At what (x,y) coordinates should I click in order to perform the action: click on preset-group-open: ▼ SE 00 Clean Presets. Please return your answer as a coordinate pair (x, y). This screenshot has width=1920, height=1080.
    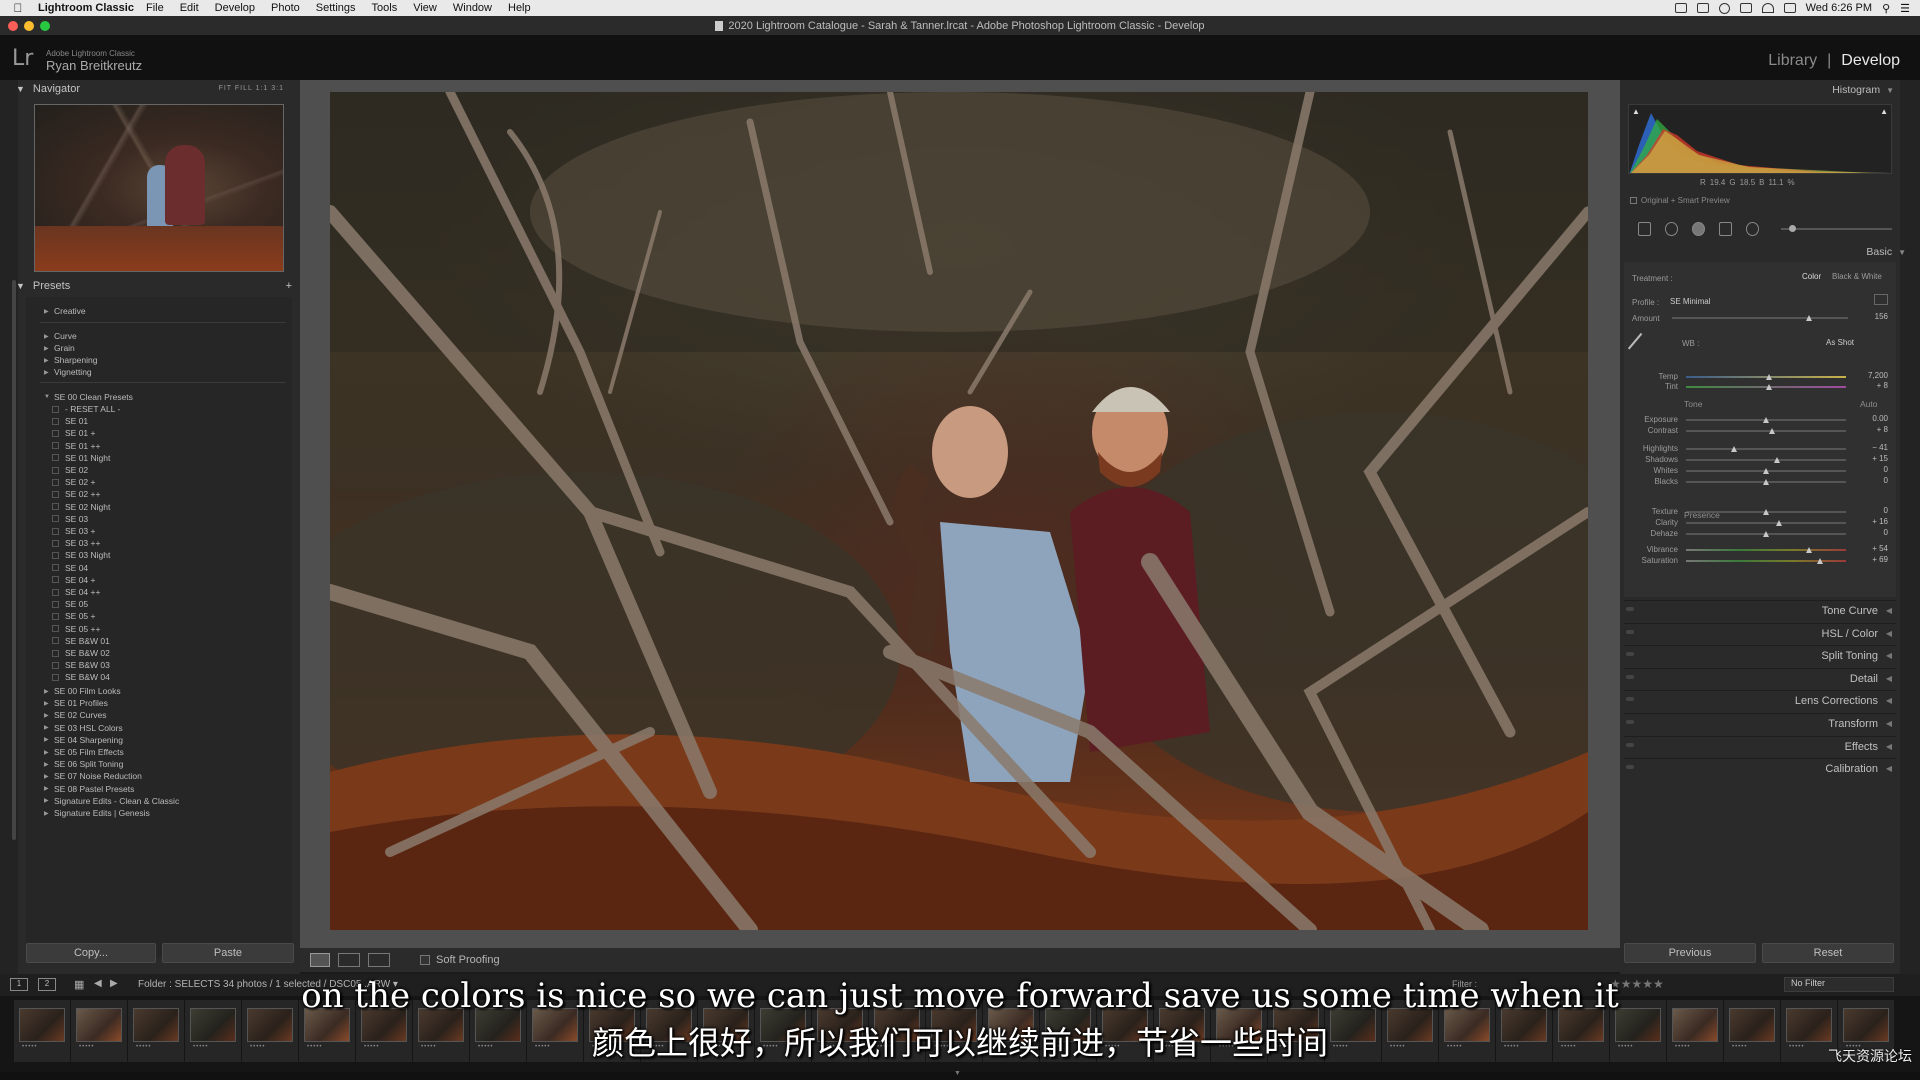
    Looking at the image, I should click on (79, 397).